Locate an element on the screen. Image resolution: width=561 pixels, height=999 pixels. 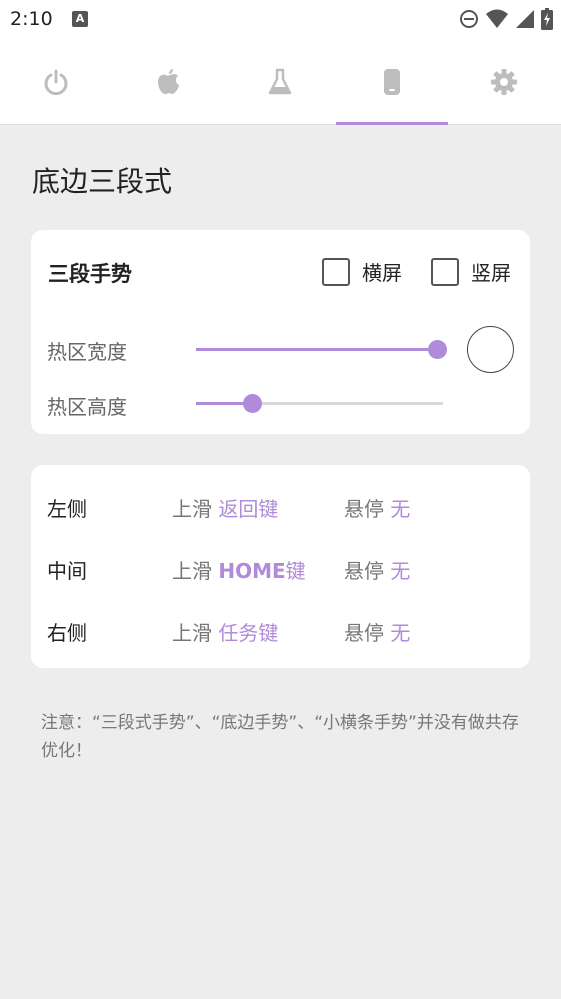
power-icon is located at coordinates (56, 82).